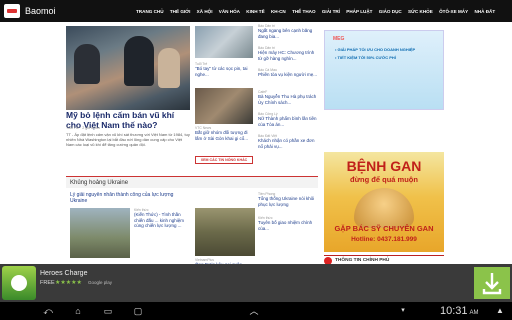 The image size is (512, 320). Describe the element at coordinates (78, 311) in the screenshot. I see `home-icon: ⌂` at that location.